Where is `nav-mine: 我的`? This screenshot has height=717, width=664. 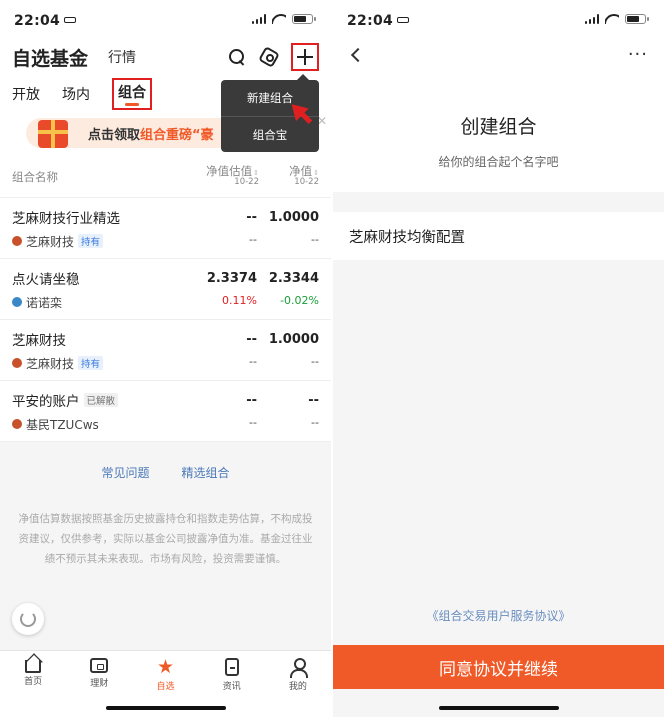 nav-mine: 我的 is located at coordinates (298, 684).